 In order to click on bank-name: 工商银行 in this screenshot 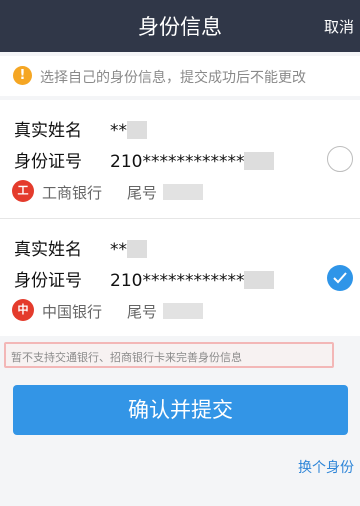, I will do `click(72, 193)`.